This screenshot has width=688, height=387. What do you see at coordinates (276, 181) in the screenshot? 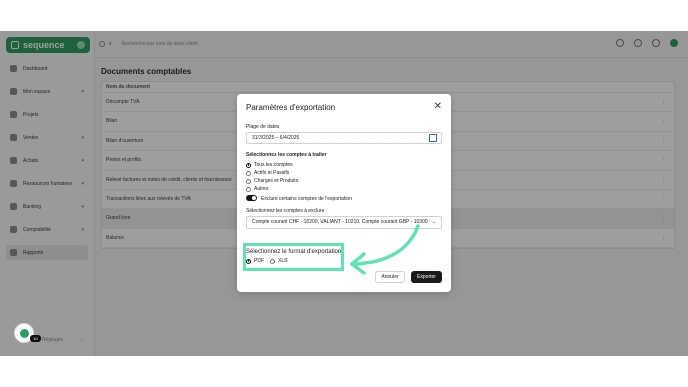
I see `radio-label: Charges et Produits` at bounding box center [276, 181].